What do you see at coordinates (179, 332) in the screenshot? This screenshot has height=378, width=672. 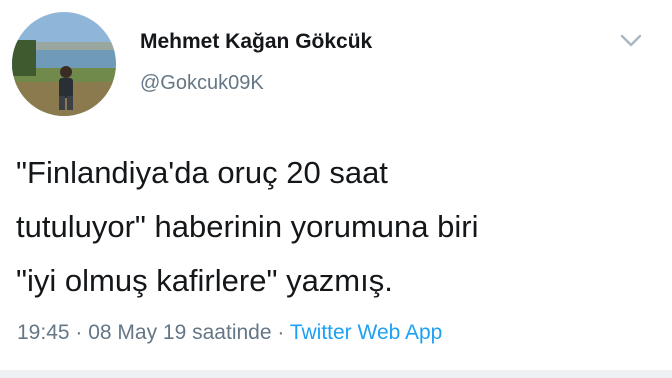 I see `tweet-date: 08 May 19 saatinde` at bounding box center [179, 332].